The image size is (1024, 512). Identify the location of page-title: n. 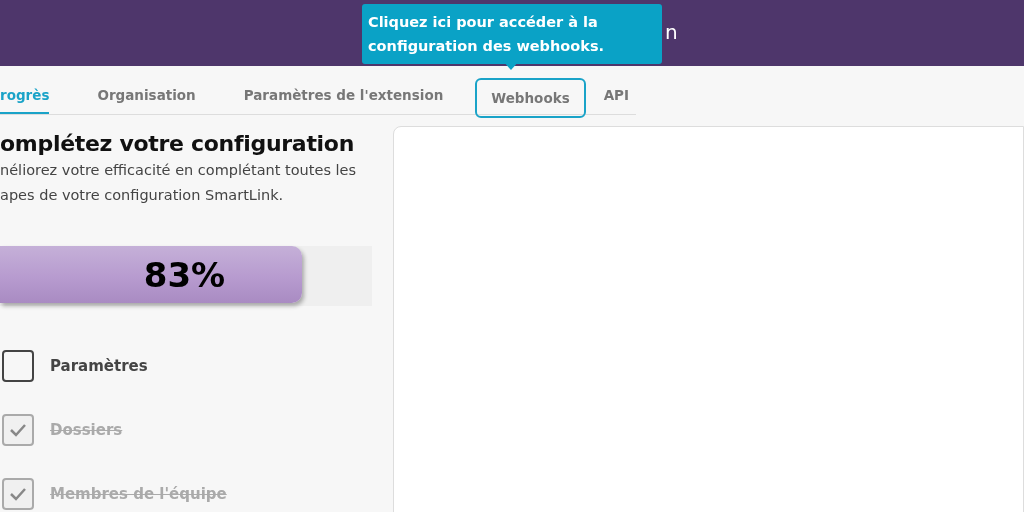
(671, 32).